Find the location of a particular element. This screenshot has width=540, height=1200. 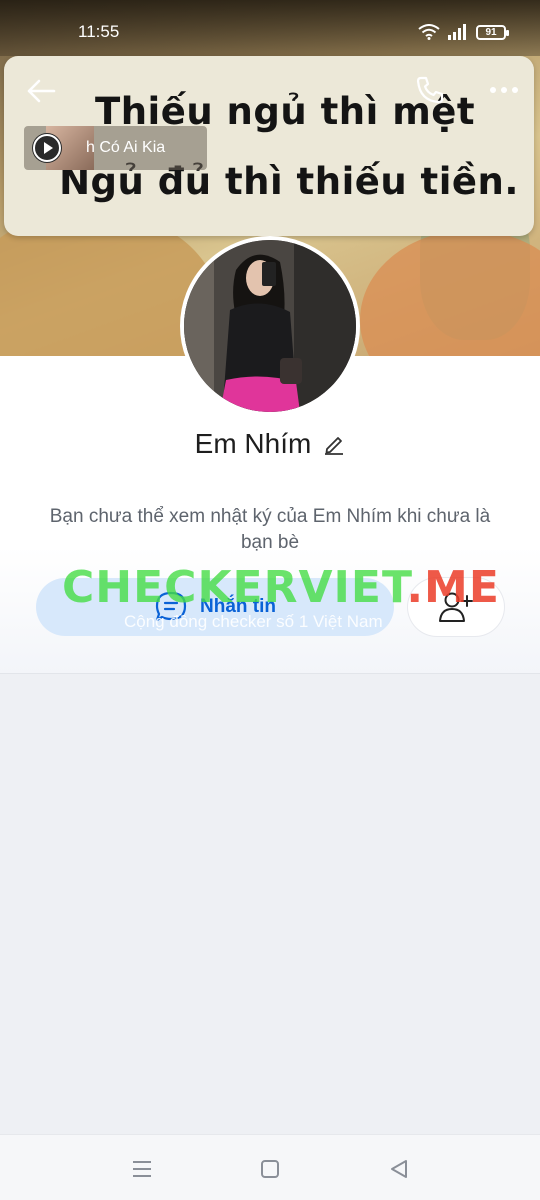

system-nav-bar is located at coordinates (270, 1167).